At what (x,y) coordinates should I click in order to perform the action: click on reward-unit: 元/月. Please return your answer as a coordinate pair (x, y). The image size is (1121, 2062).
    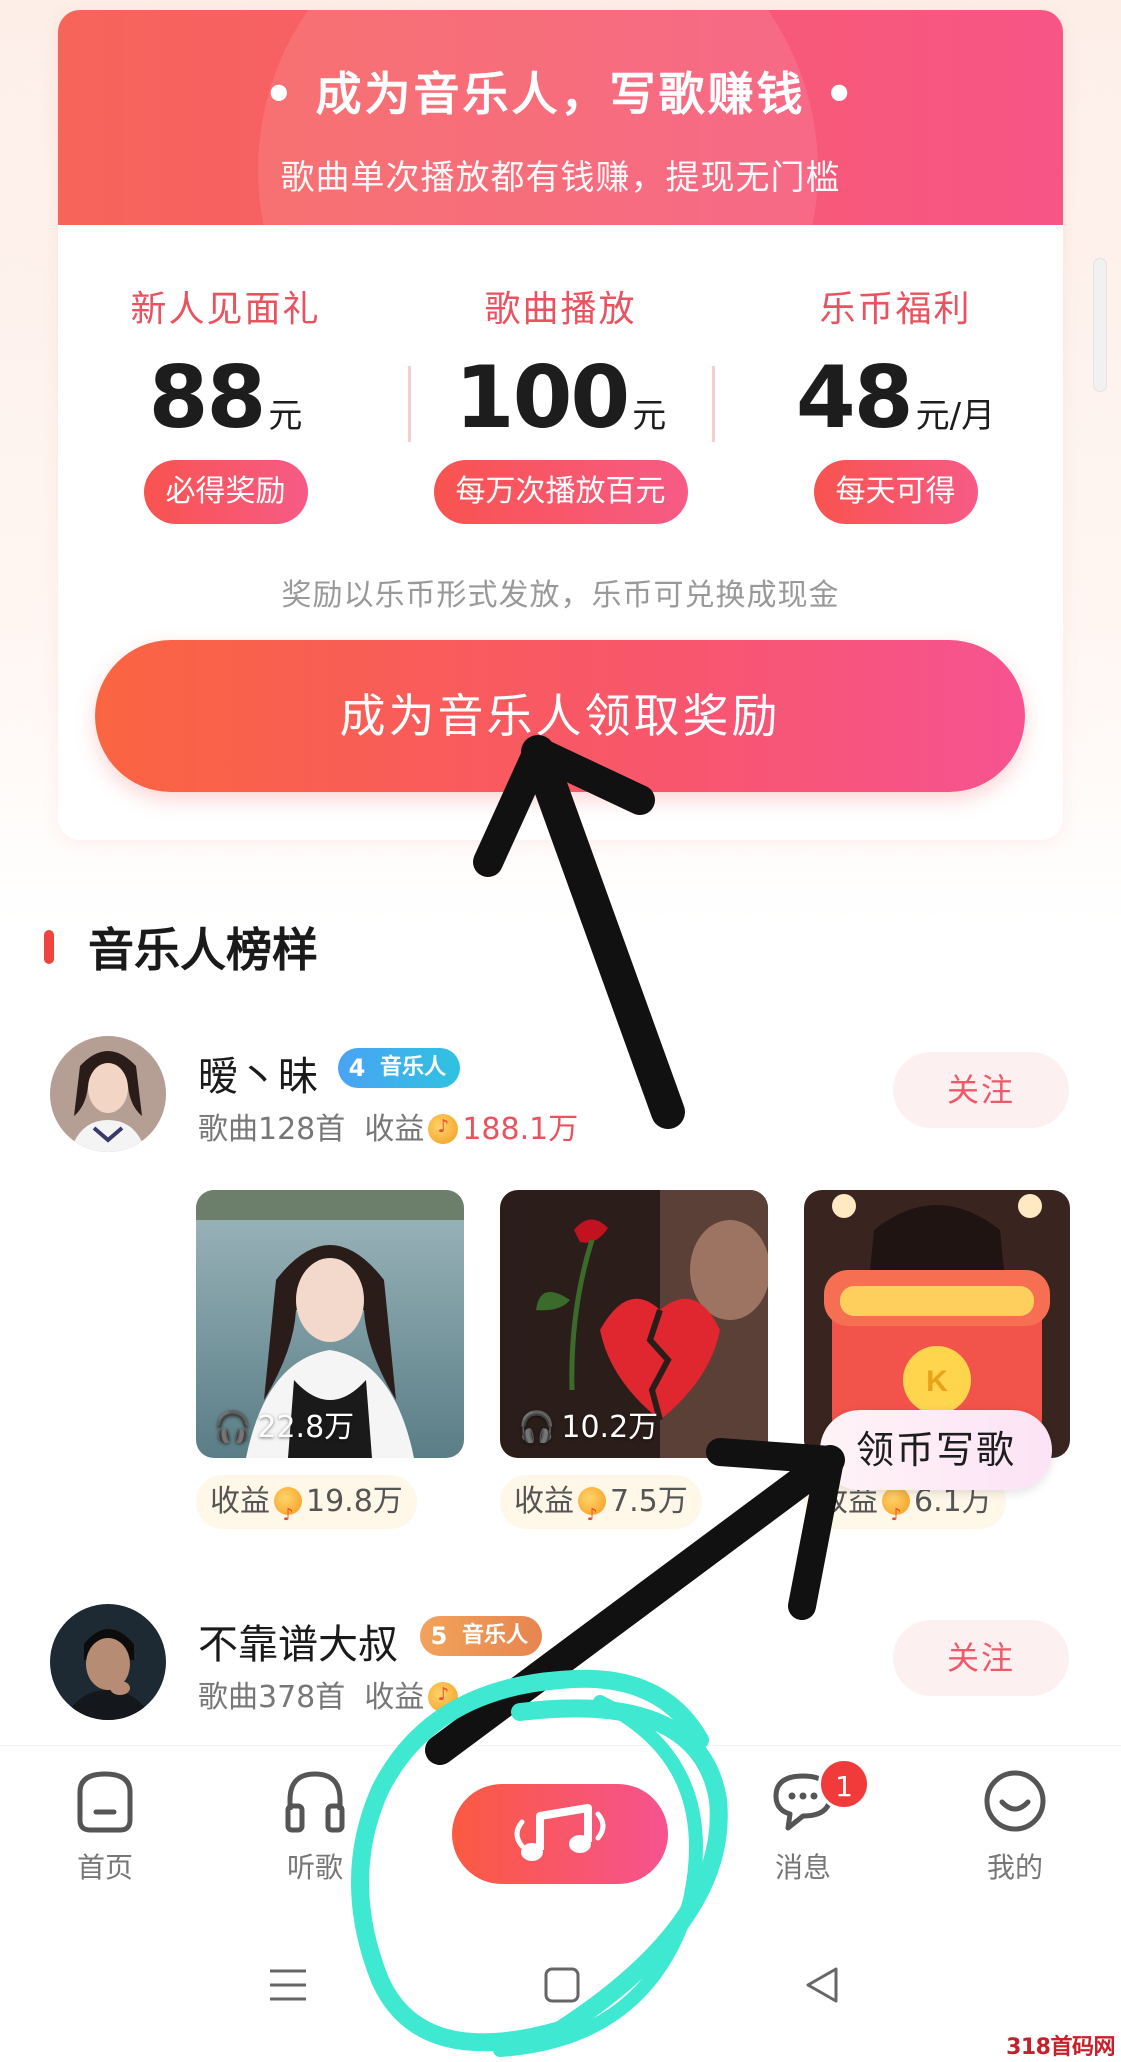
    Looking at the image, I should click on (955, 416).